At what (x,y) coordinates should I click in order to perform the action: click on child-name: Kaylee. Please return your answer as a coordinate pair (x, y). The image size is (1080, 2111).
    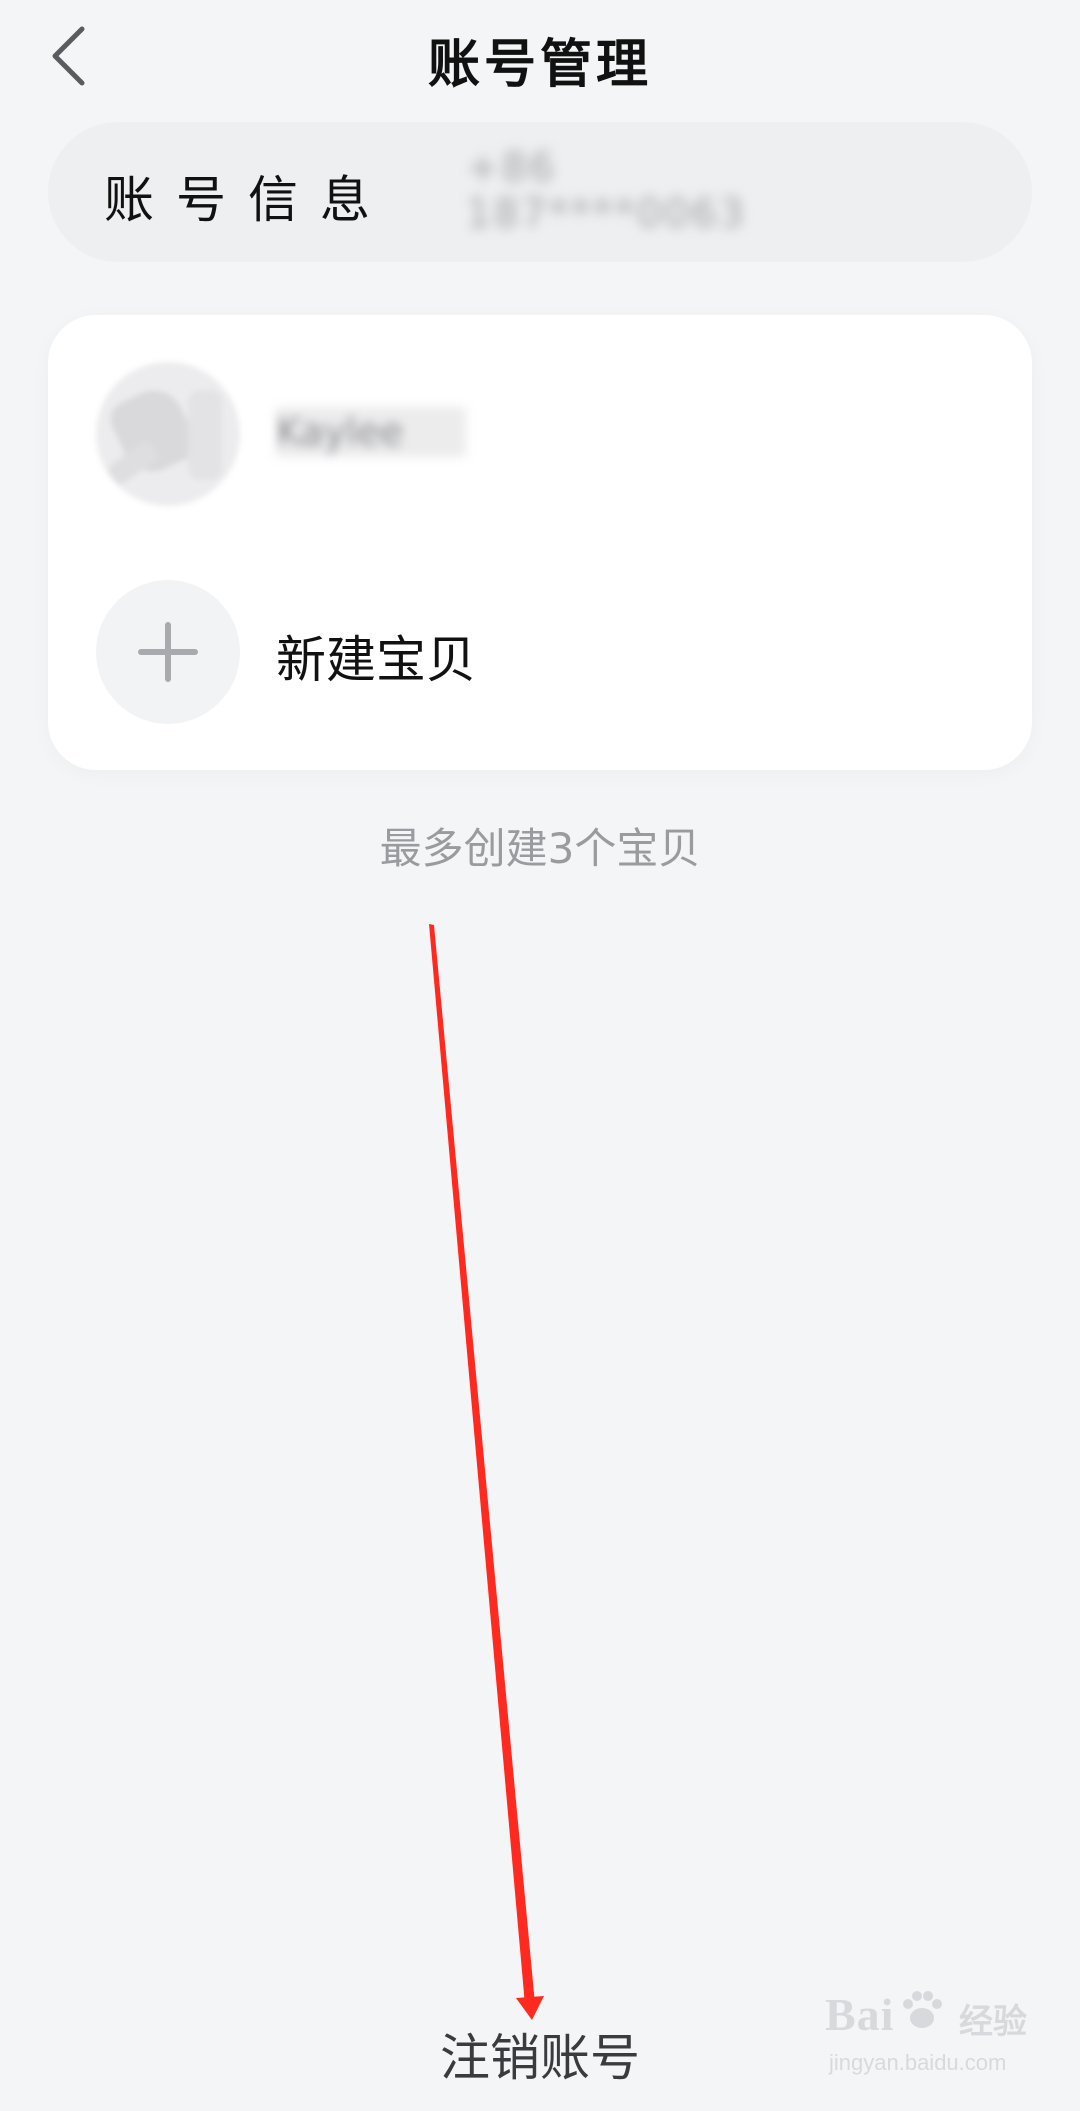
    Looking at the image, I should click on (371, 432).